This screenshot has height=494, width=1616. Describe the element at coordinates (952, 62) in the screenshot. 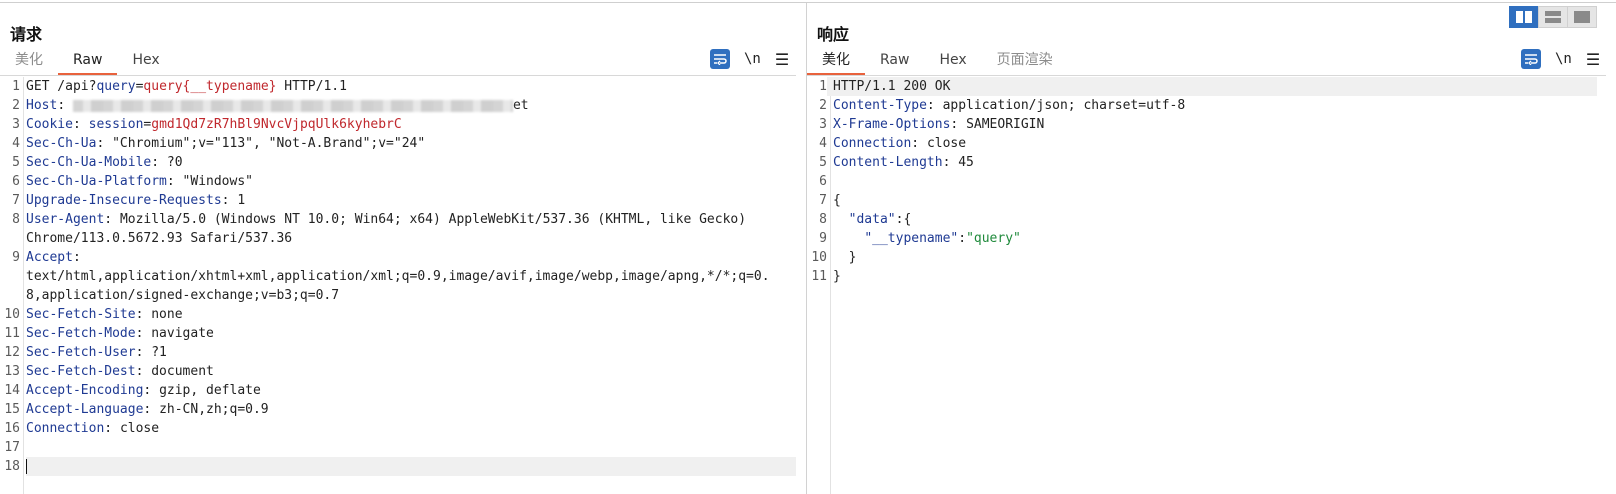

I see `response-tab-hex: Hex` at that location.